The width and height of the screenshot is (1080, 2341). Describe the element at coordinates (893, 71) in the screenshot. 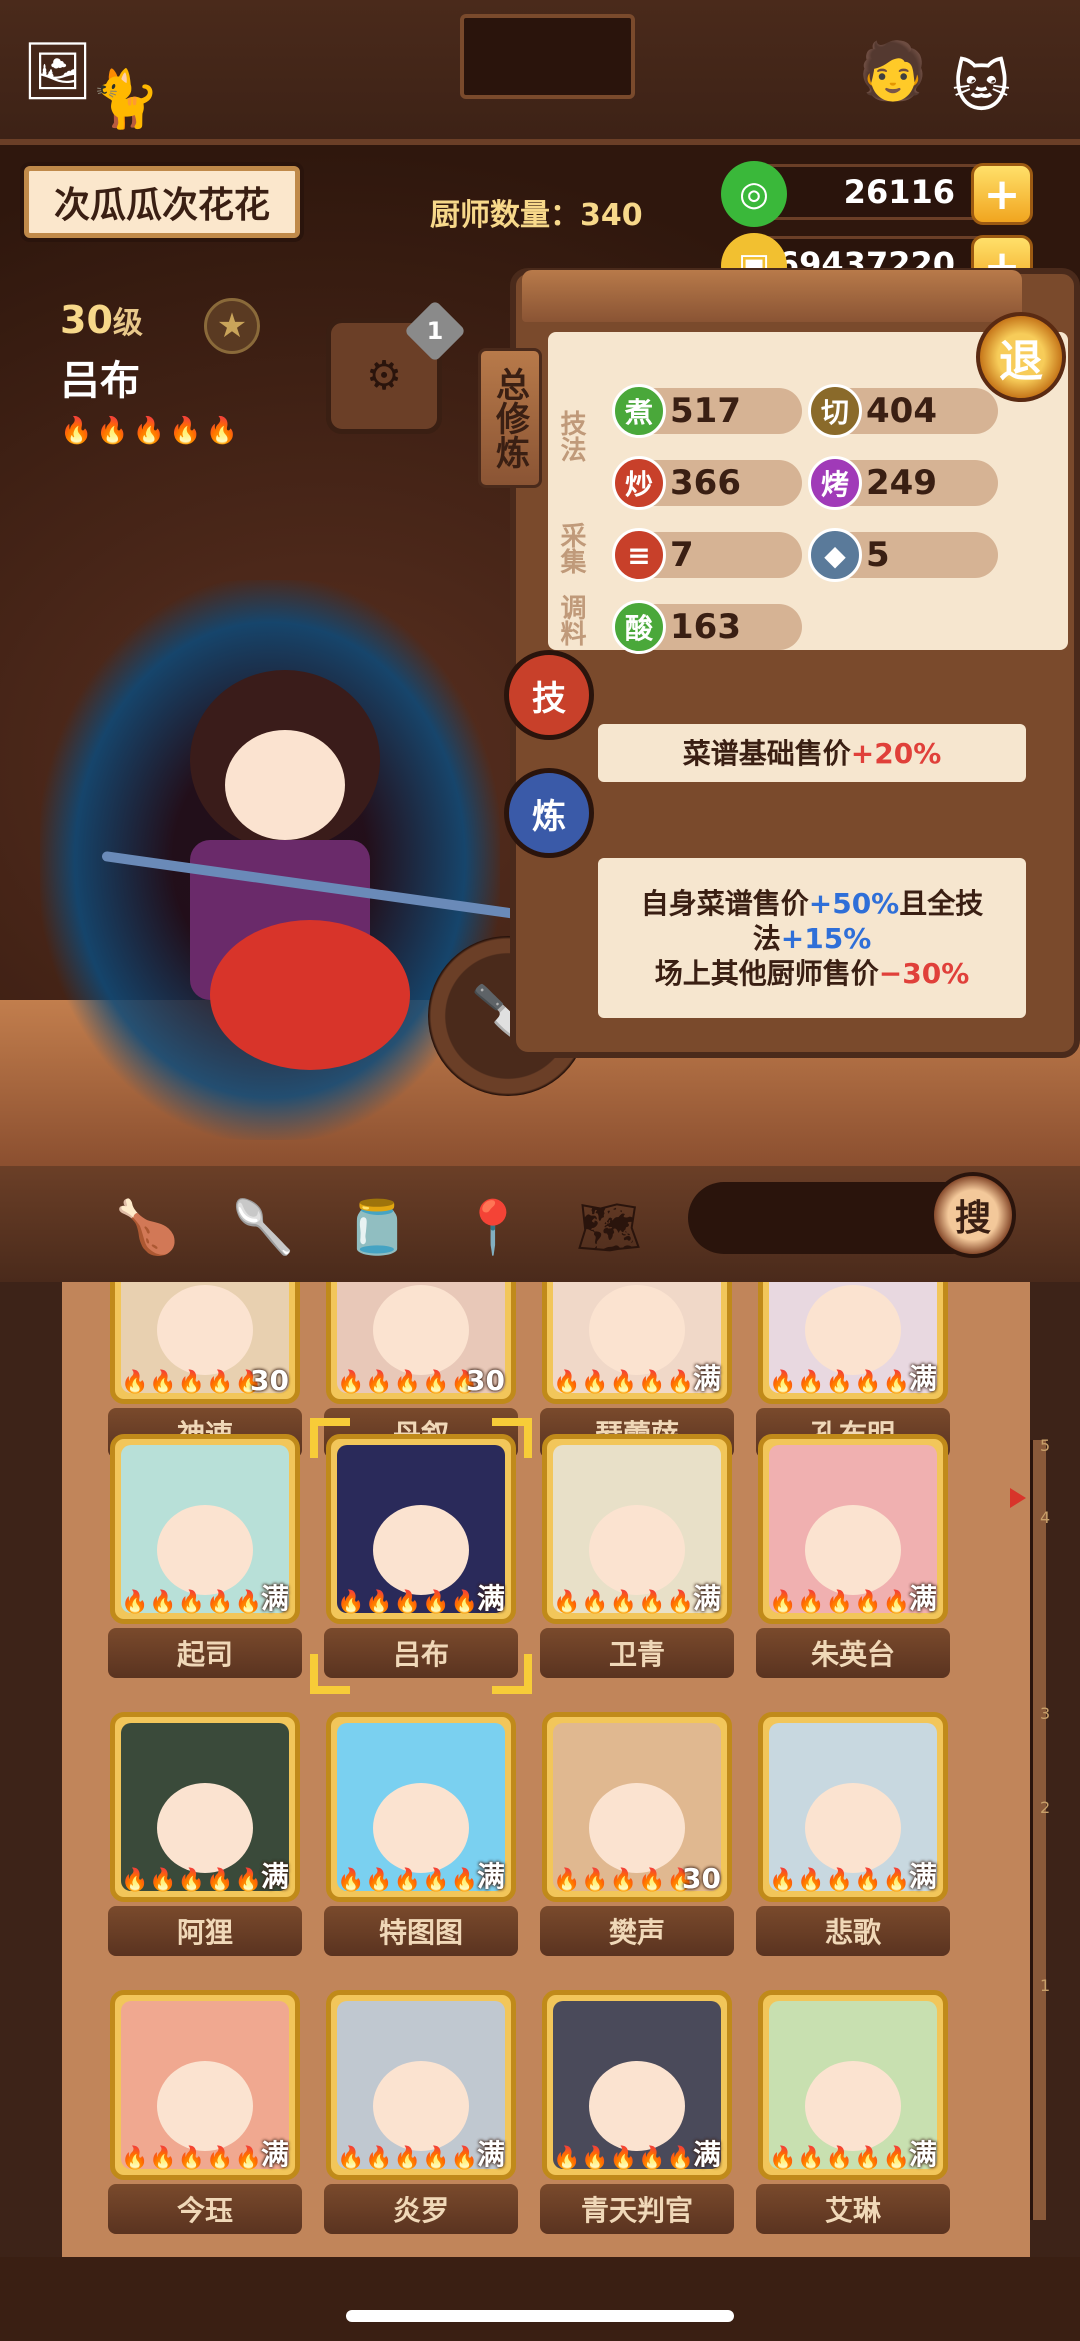

I see `npc-icon: 🧑` at that location.